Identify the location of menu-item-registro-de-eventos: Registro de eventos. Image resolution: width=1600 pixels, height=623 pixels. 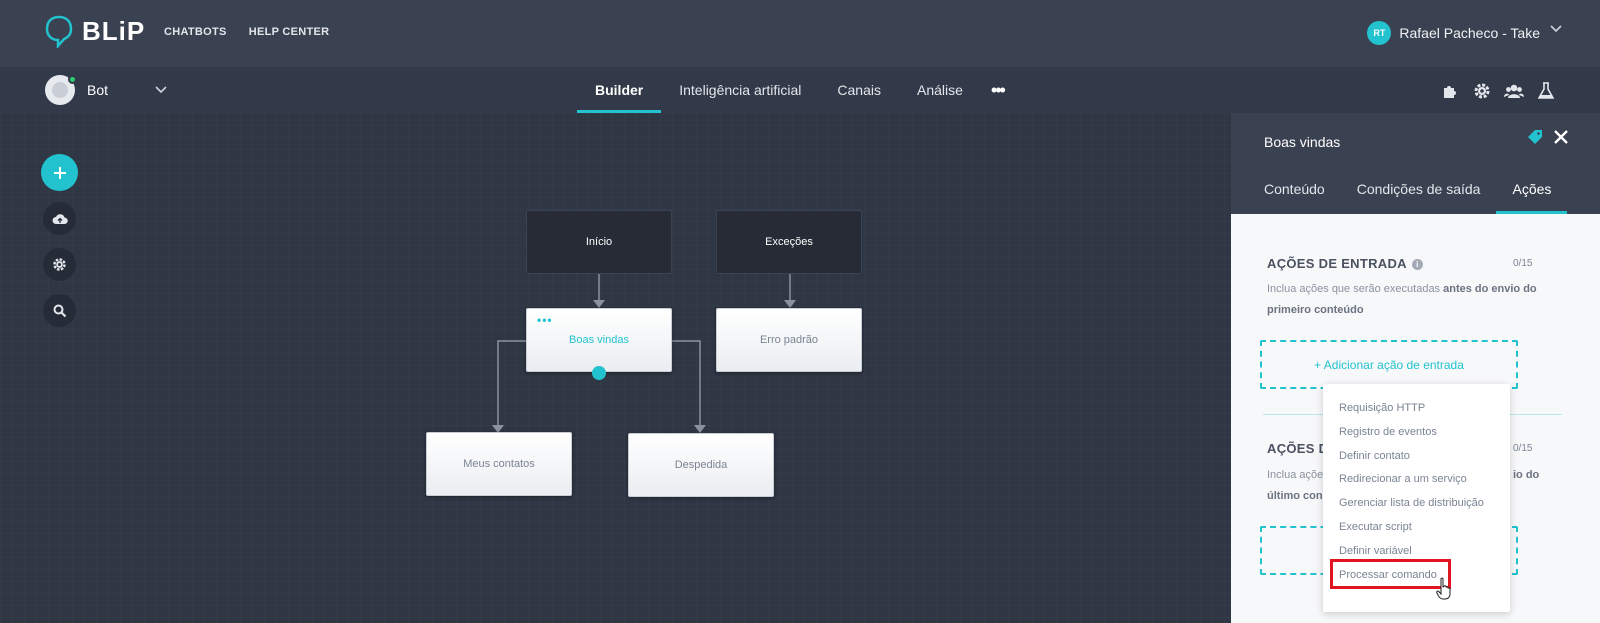
(1388, 432).